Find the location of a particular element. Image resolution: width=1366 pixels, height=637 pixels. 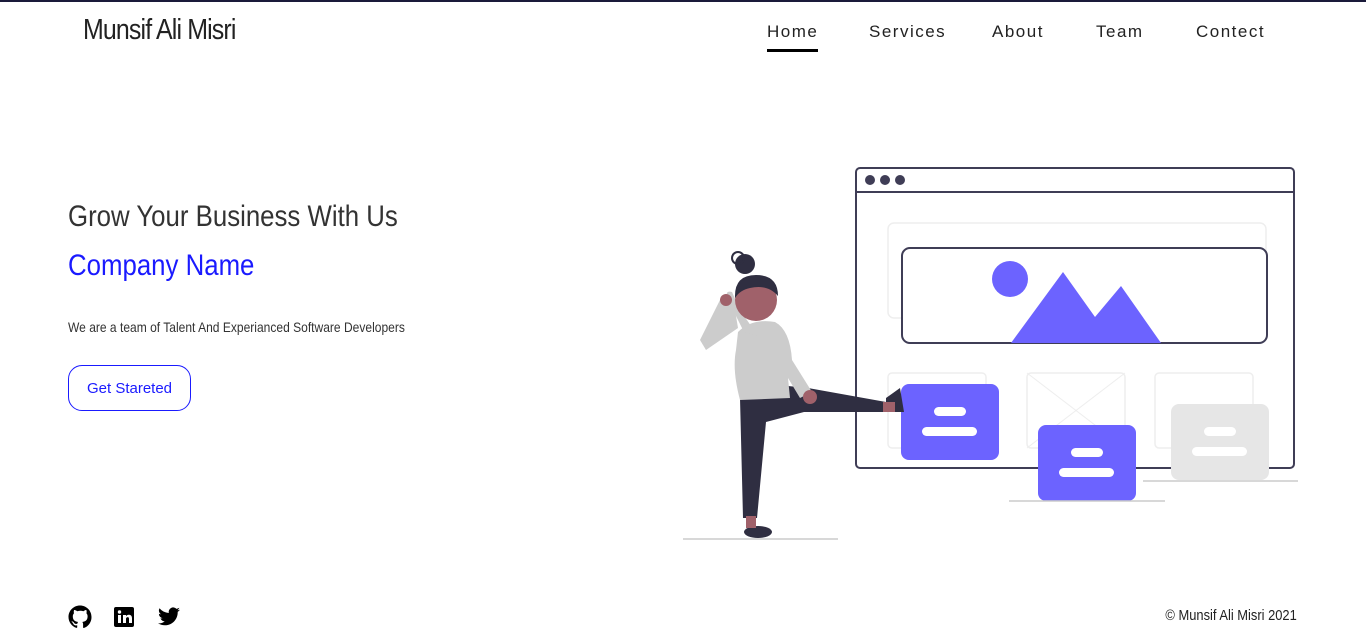

top-border is located at coordinates (683, 1).